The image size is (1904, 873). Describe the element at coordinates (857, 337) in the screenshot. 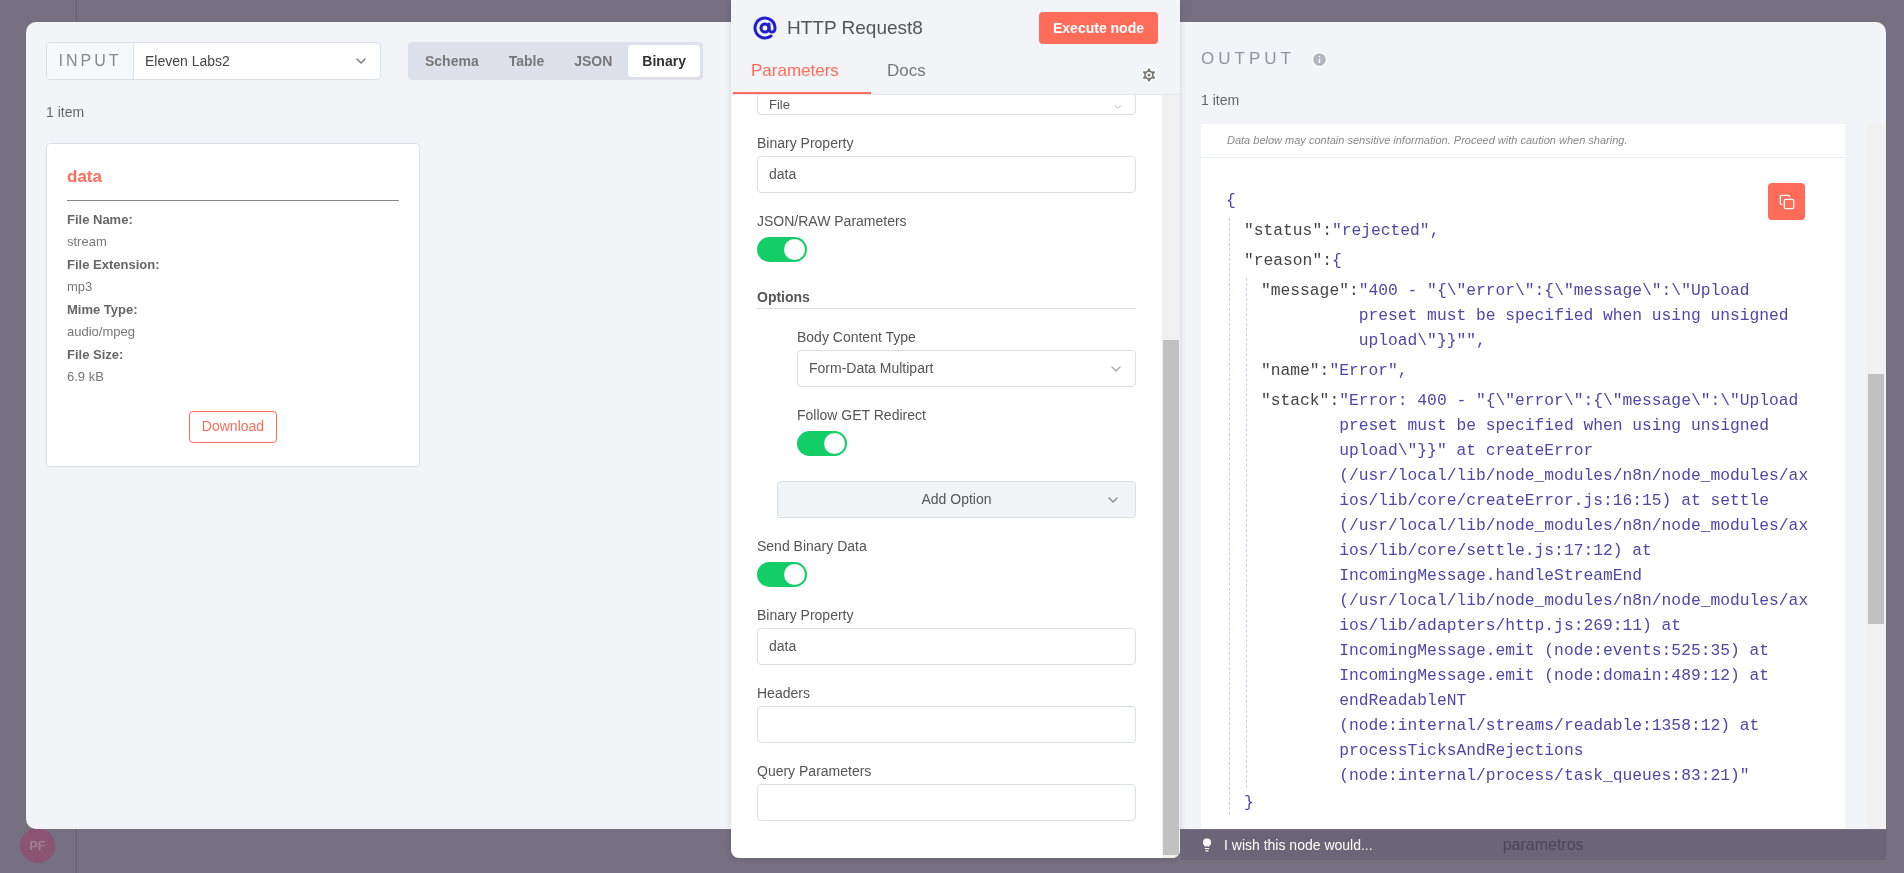

I see `field-label: Body Content Type` at that location.